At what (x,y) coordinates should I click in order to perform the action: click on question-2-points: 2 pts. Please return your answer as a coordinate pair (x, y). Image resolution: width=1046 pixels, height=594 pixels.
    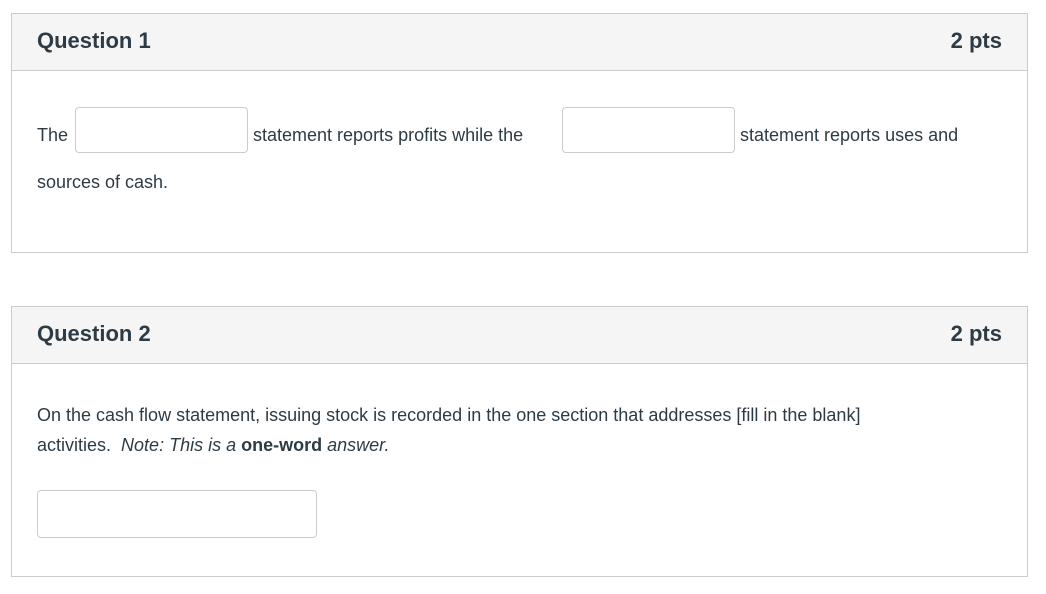
    Looking at the image, I should click on (976, 333).